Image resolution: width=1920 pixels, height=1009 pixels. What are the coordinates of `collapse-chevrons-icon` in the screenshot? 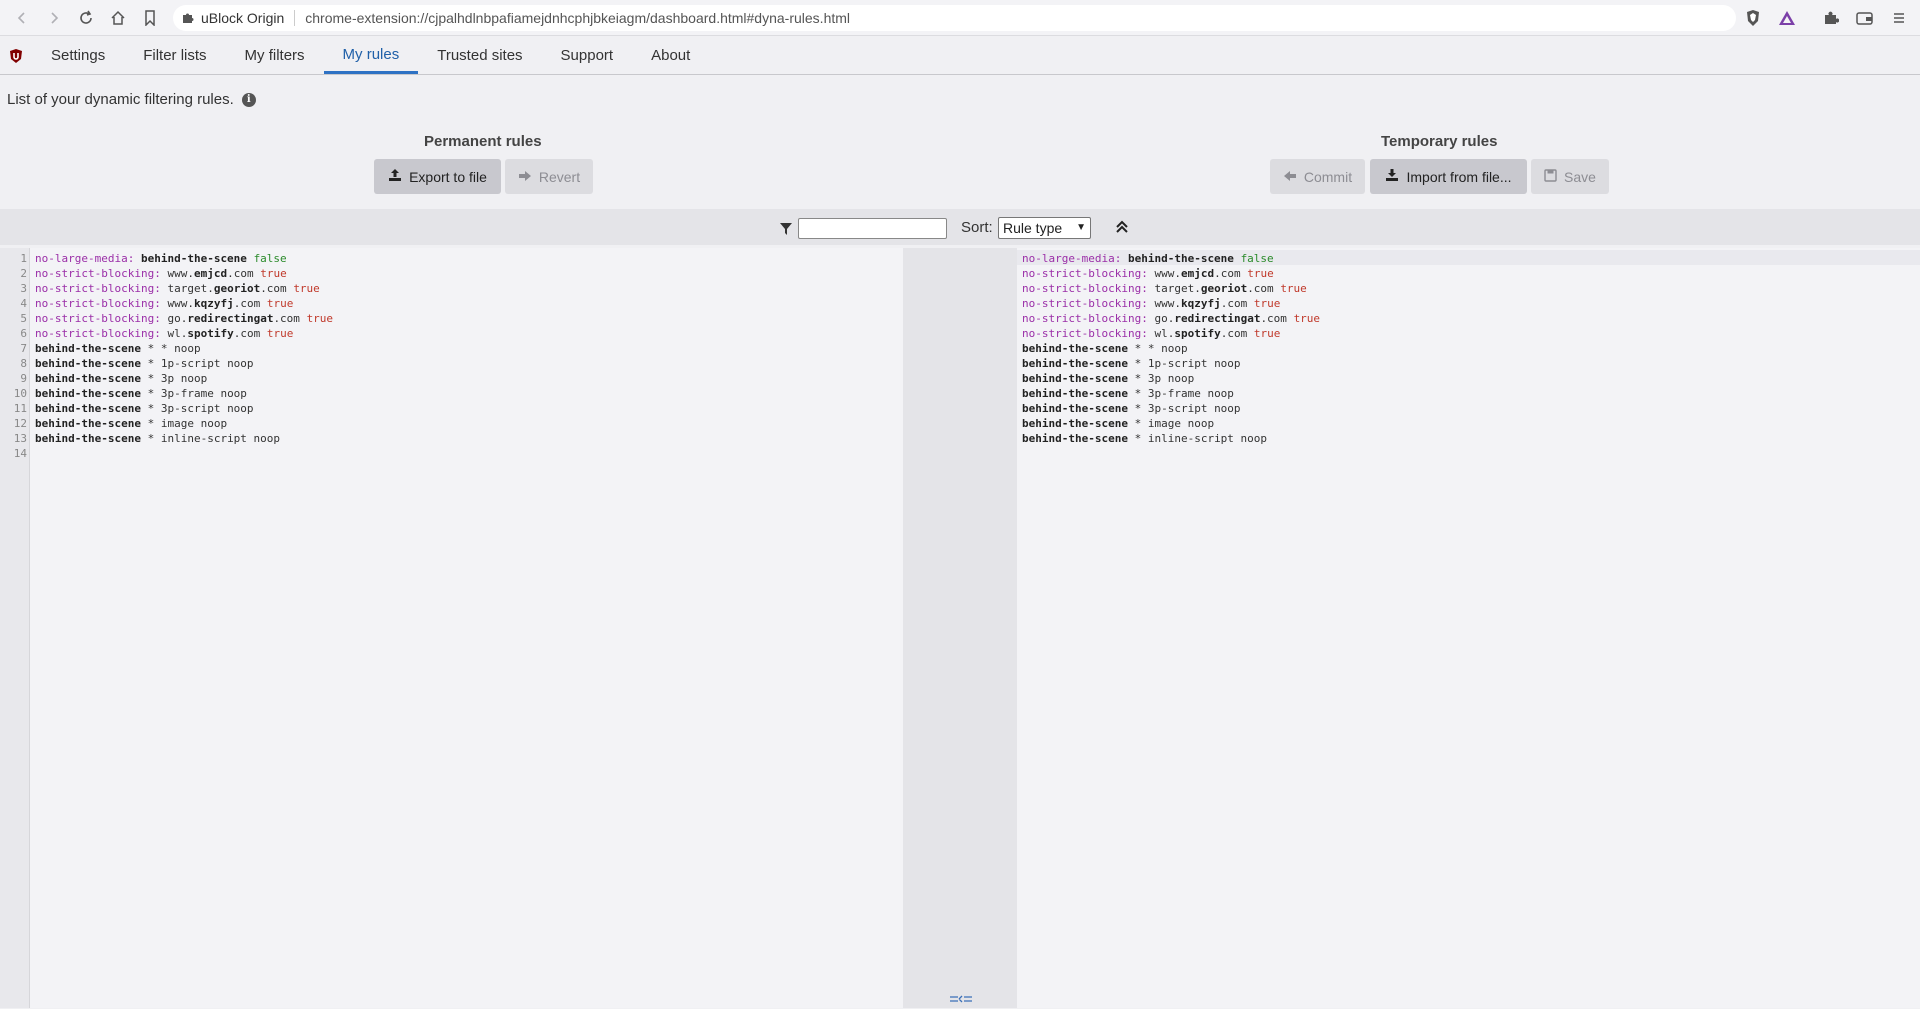 It's located at (1122, 229).